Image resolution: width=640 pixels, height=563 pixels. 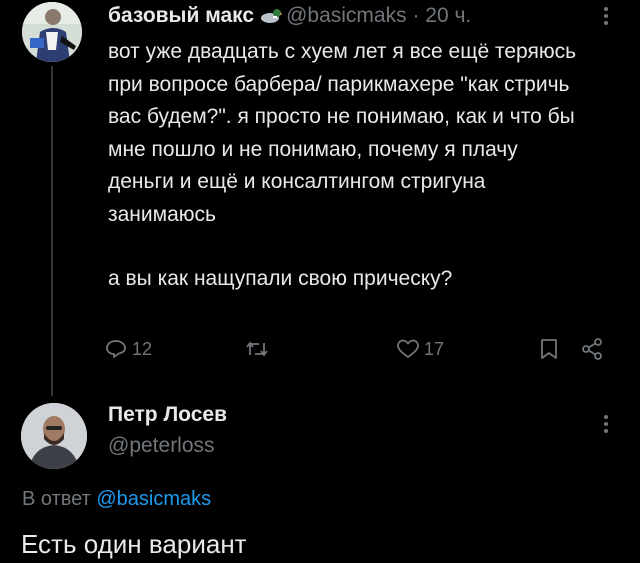 I want to click on reply-button: 12, so click(x=128, y=349).